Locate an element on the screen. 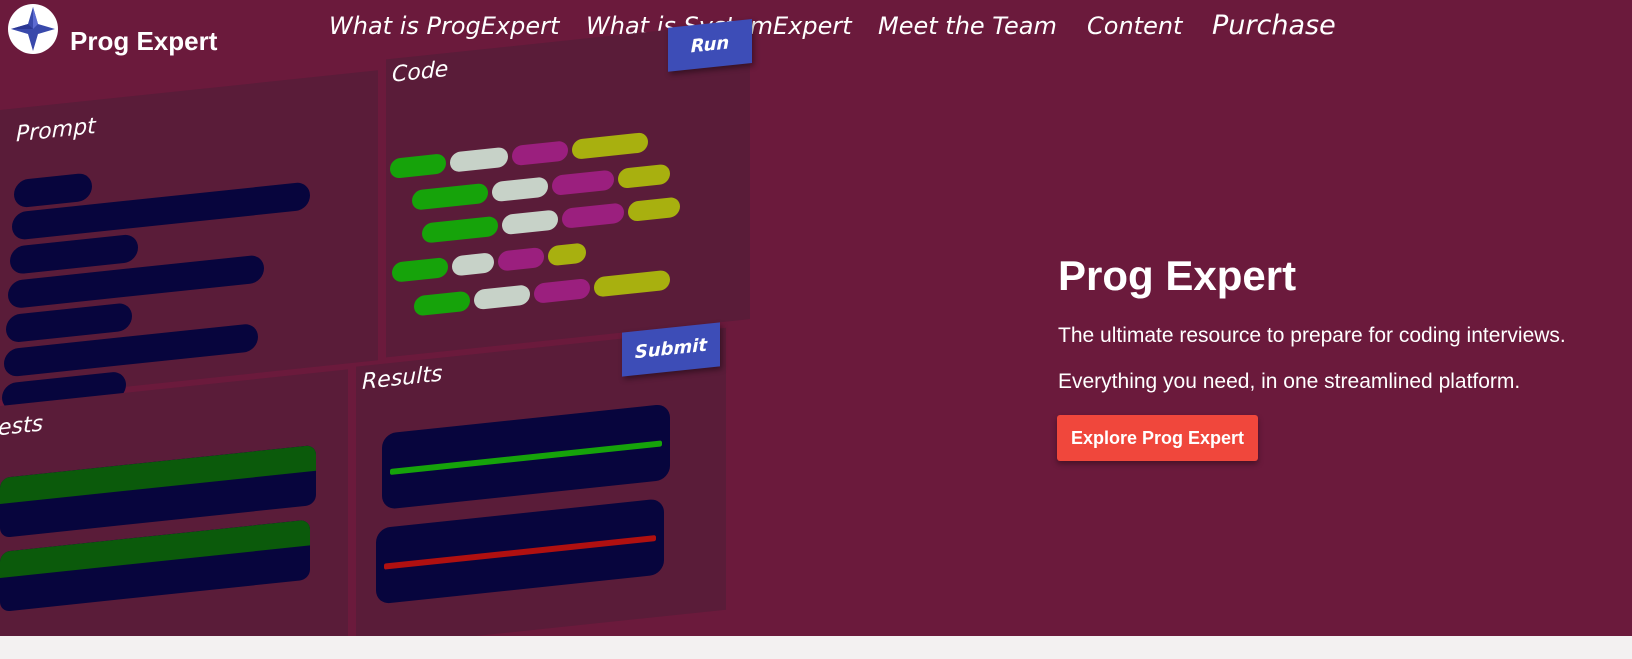 The height and width of the screenshot is (659, 1632). nav-purchase: Purchase is located at coordinates (1274, 25).